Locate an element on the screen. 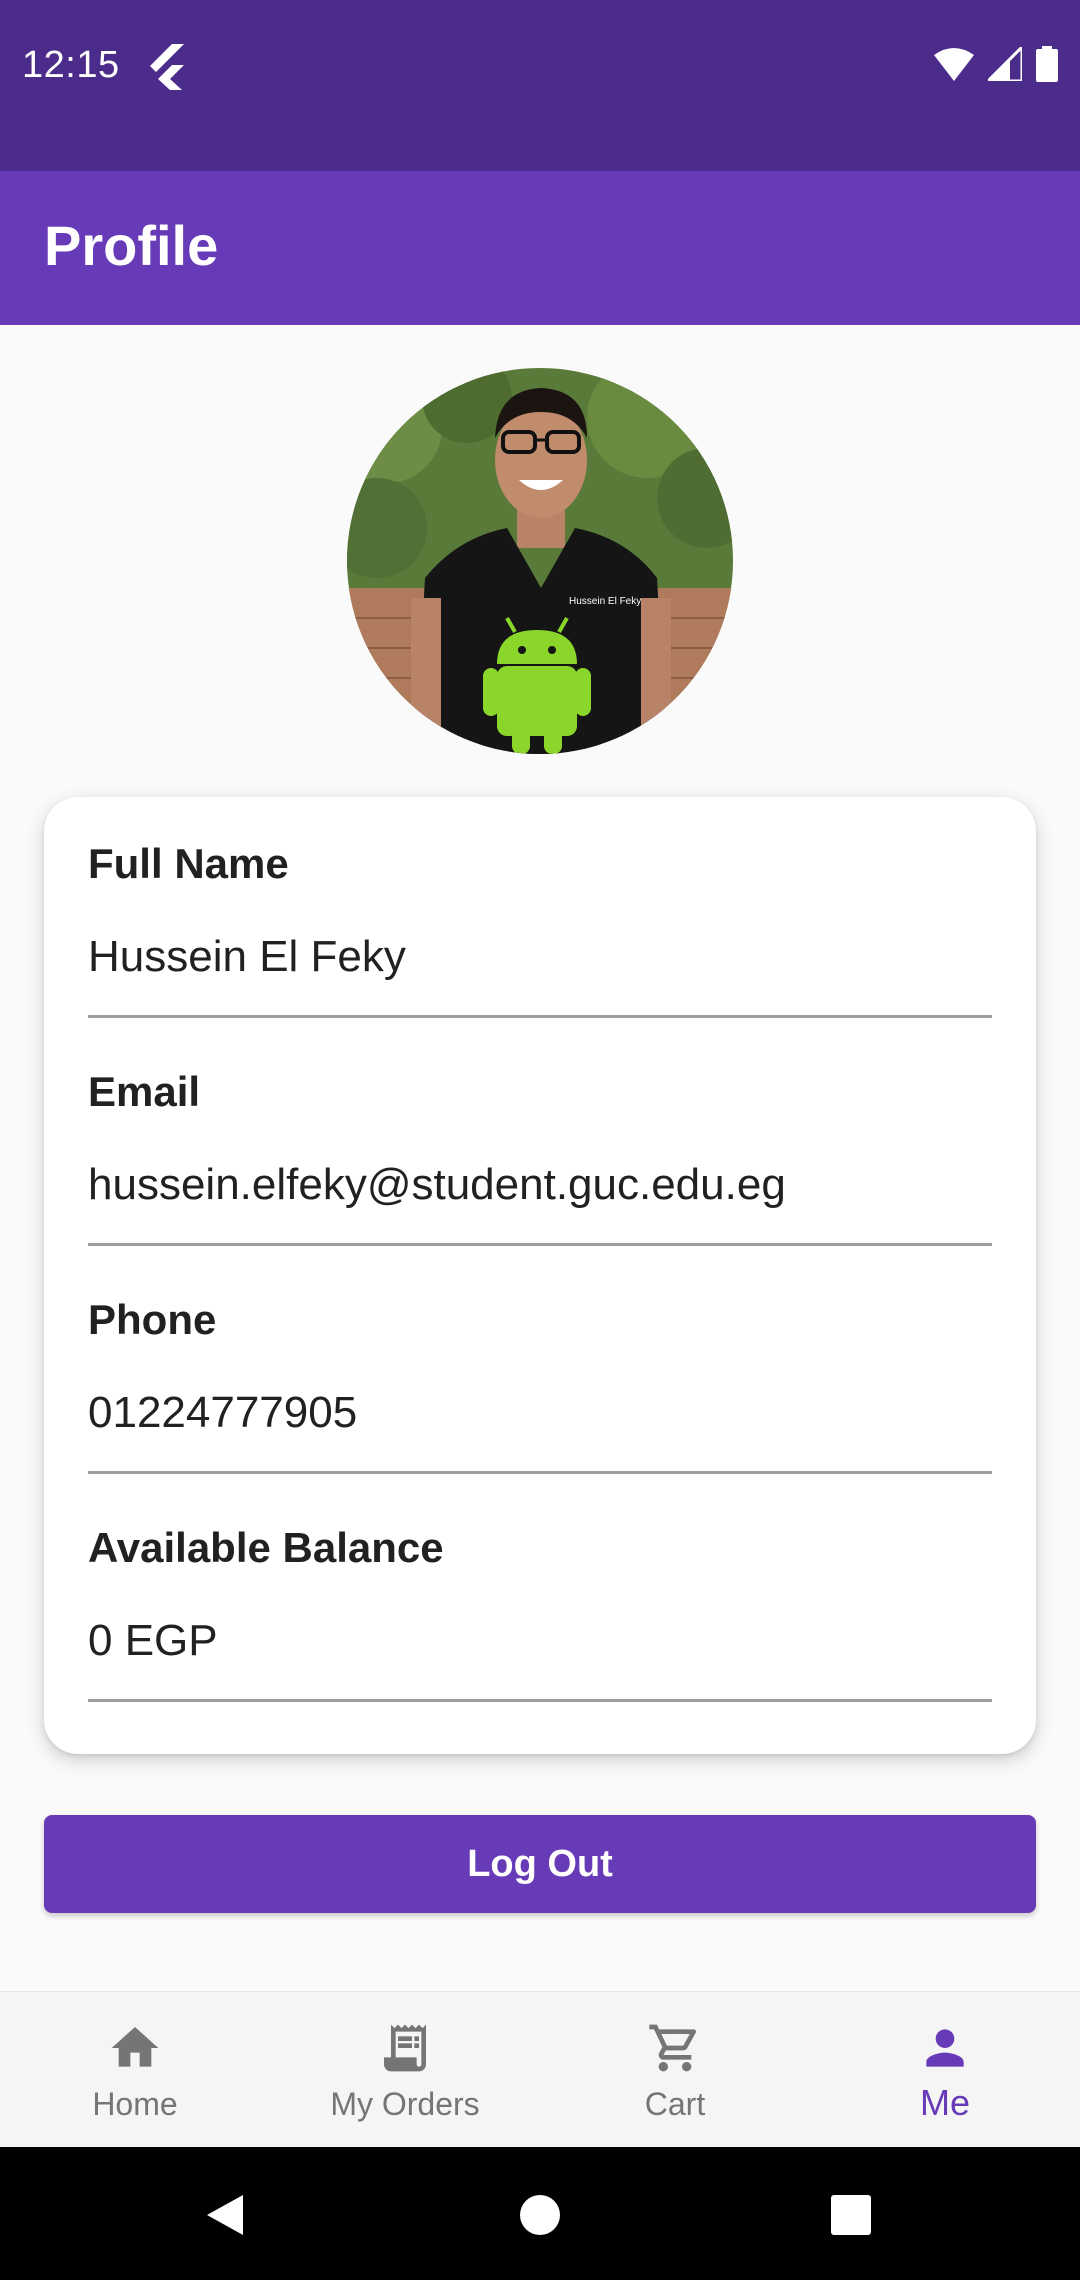 This screenshot has height=2280, width=1080. nav-item-cart: Cart is located at coordinates (675, 2070).